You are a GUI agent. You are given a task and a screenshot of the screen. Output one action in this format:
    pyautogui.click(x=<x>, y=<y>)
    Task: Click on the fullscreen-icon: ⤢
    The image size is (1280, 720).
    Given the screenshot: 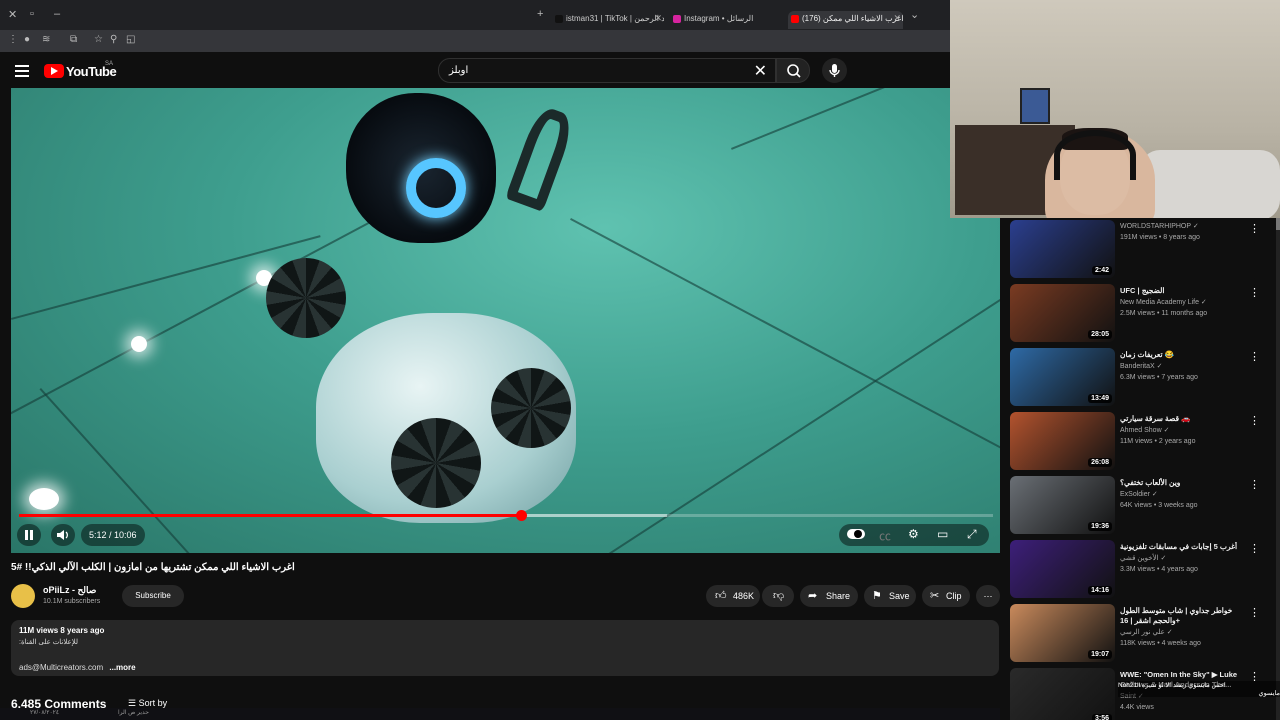 What is the action you would take?
    pyautogui.click(x=972, y=534)
    